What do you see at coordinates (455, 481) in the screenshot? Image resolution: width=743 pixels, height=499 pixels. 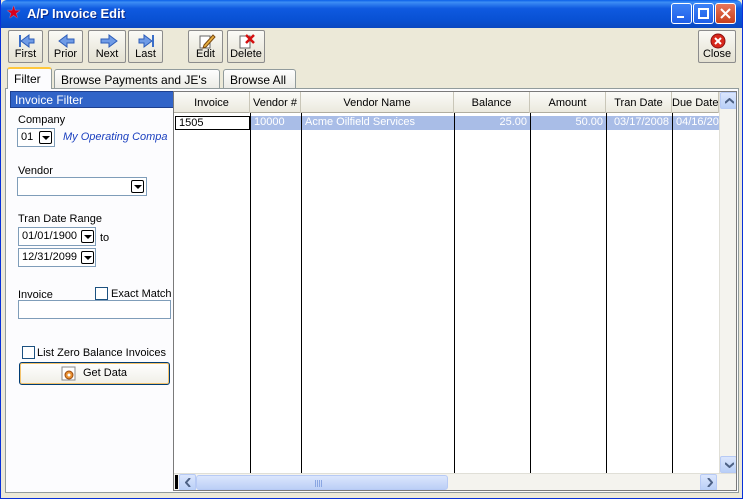 I see `horizontal-scrollbar` at bounding box center [455, 481].